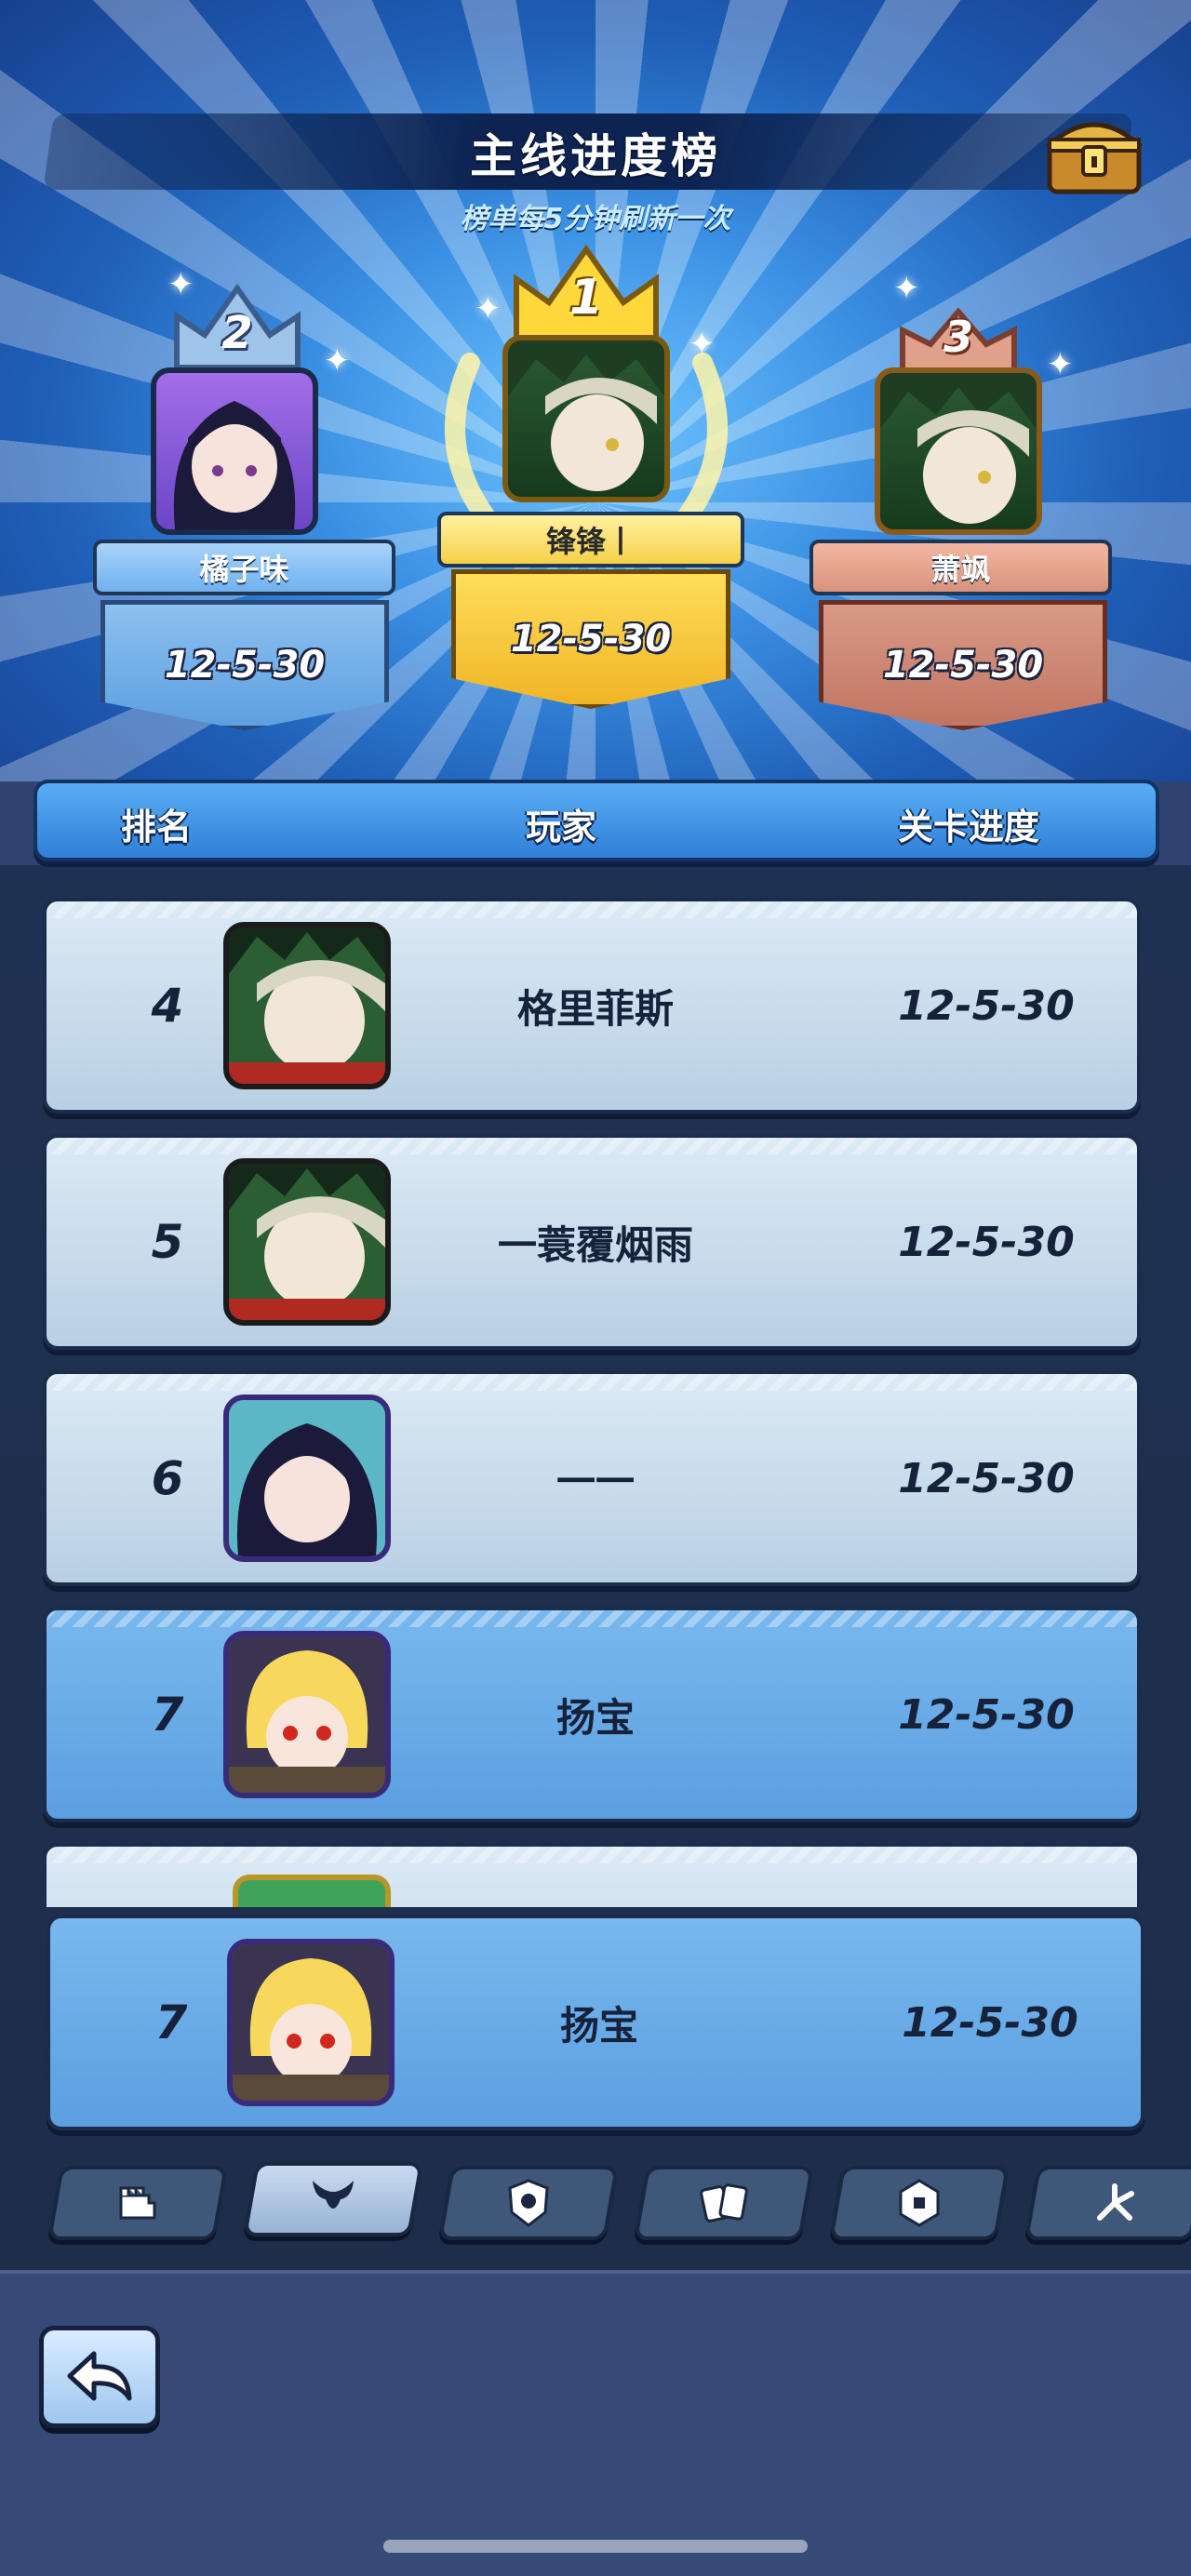 This screenshot has height=2576, width=1191. I want to click on tab-card, so click(919, 2203).